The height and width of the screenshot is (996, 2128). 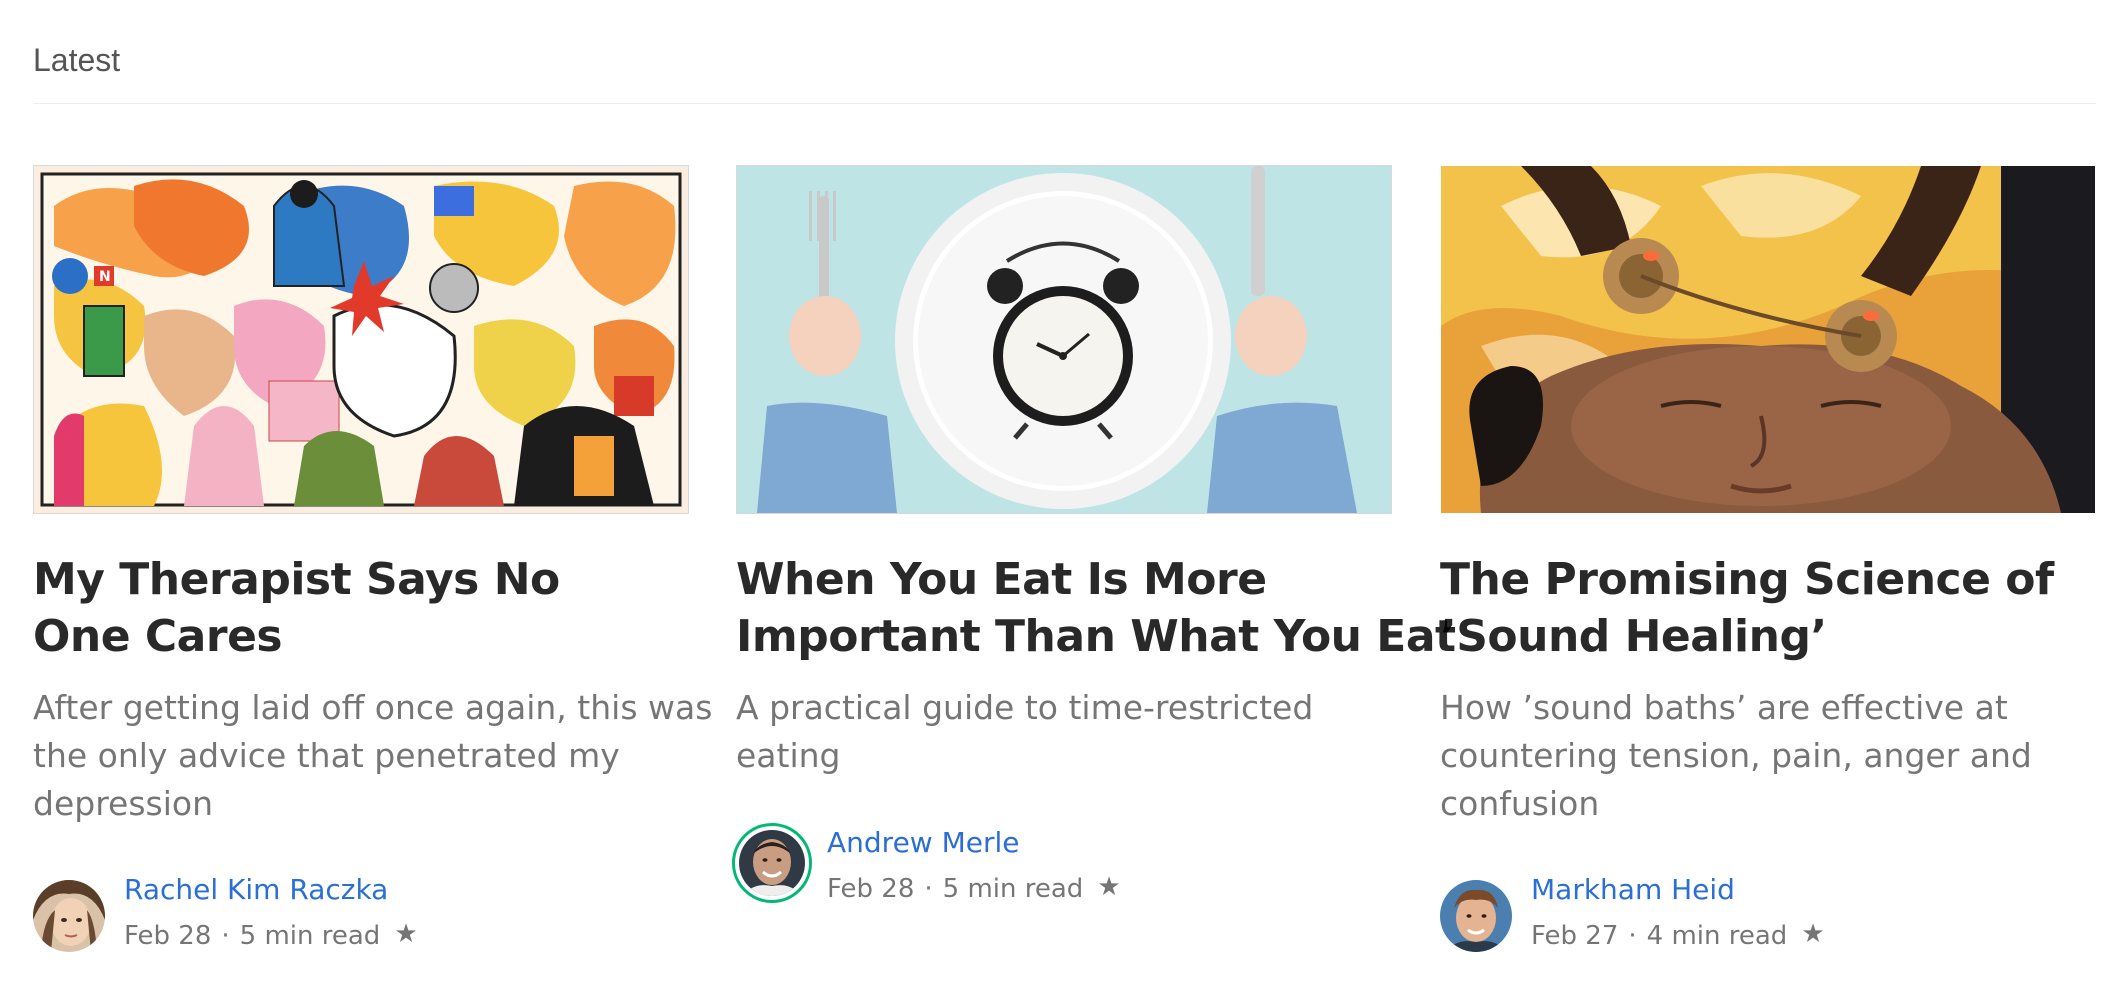 I want to click on subtitle-line: confusion, so click(x=1770, y=804).